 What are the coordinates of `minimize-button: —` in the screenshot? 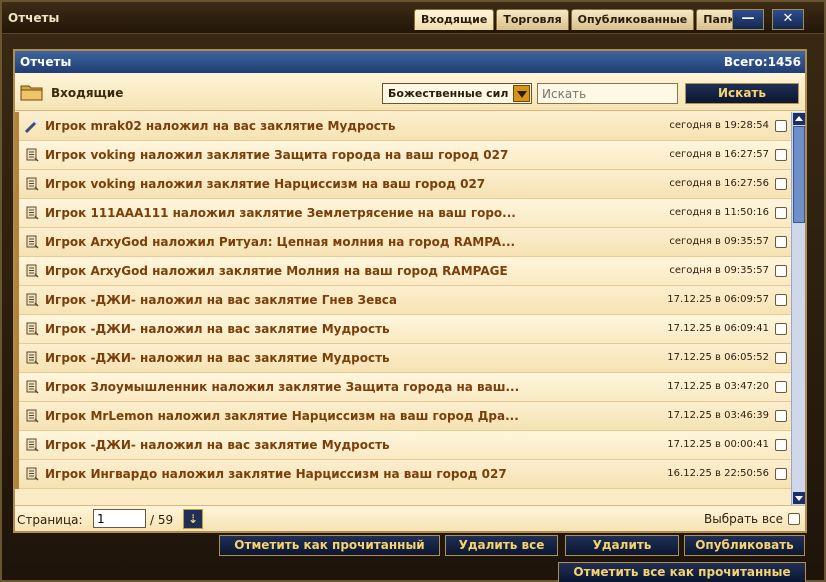 It's located at (748, 19).